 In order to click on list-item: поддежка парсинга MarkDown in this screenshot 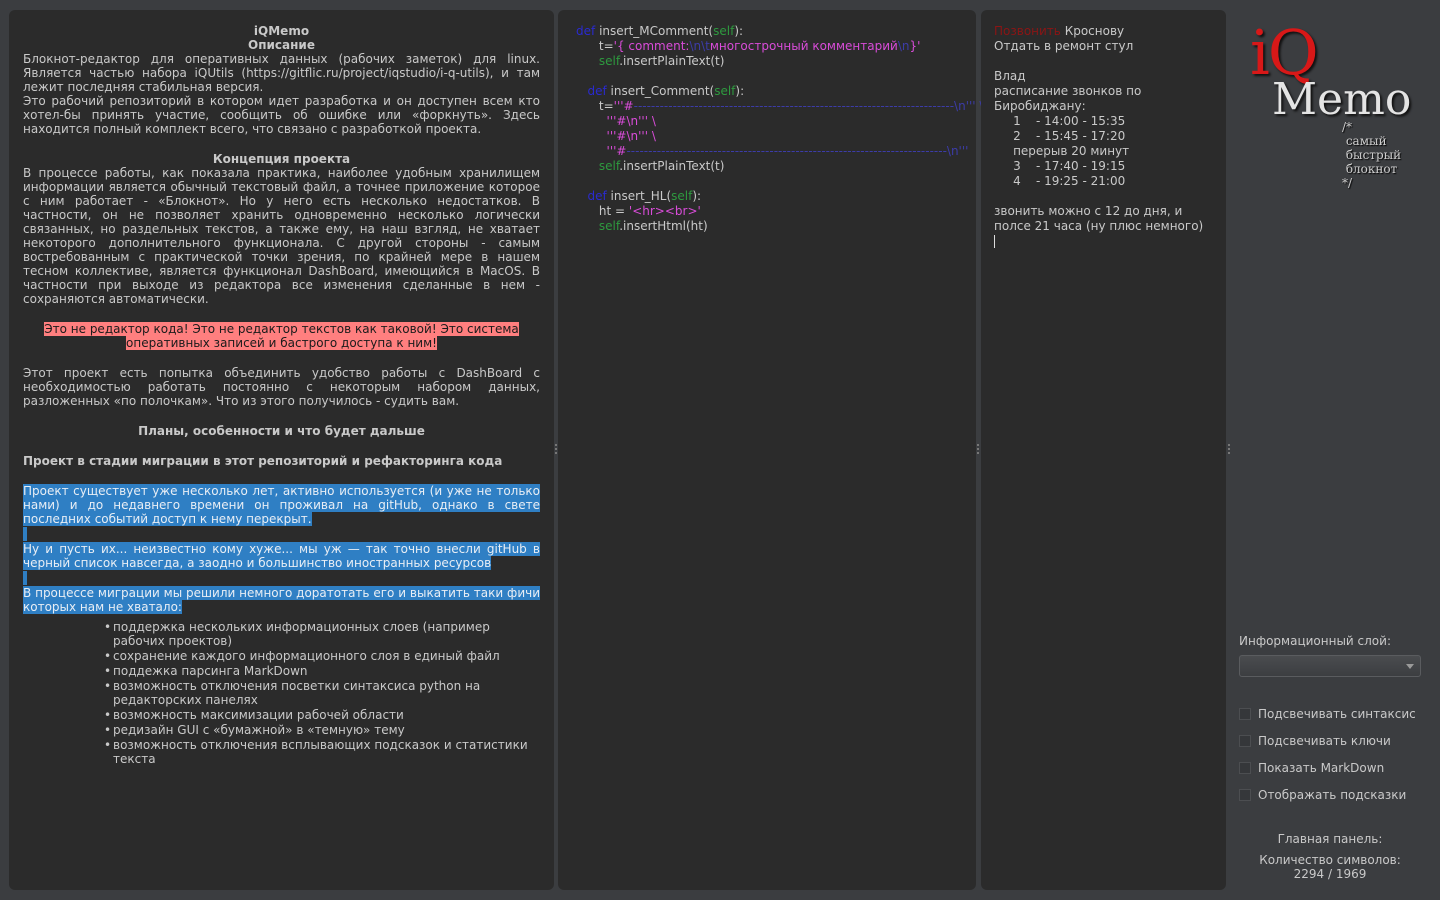, I will do `click(322, 671)`.